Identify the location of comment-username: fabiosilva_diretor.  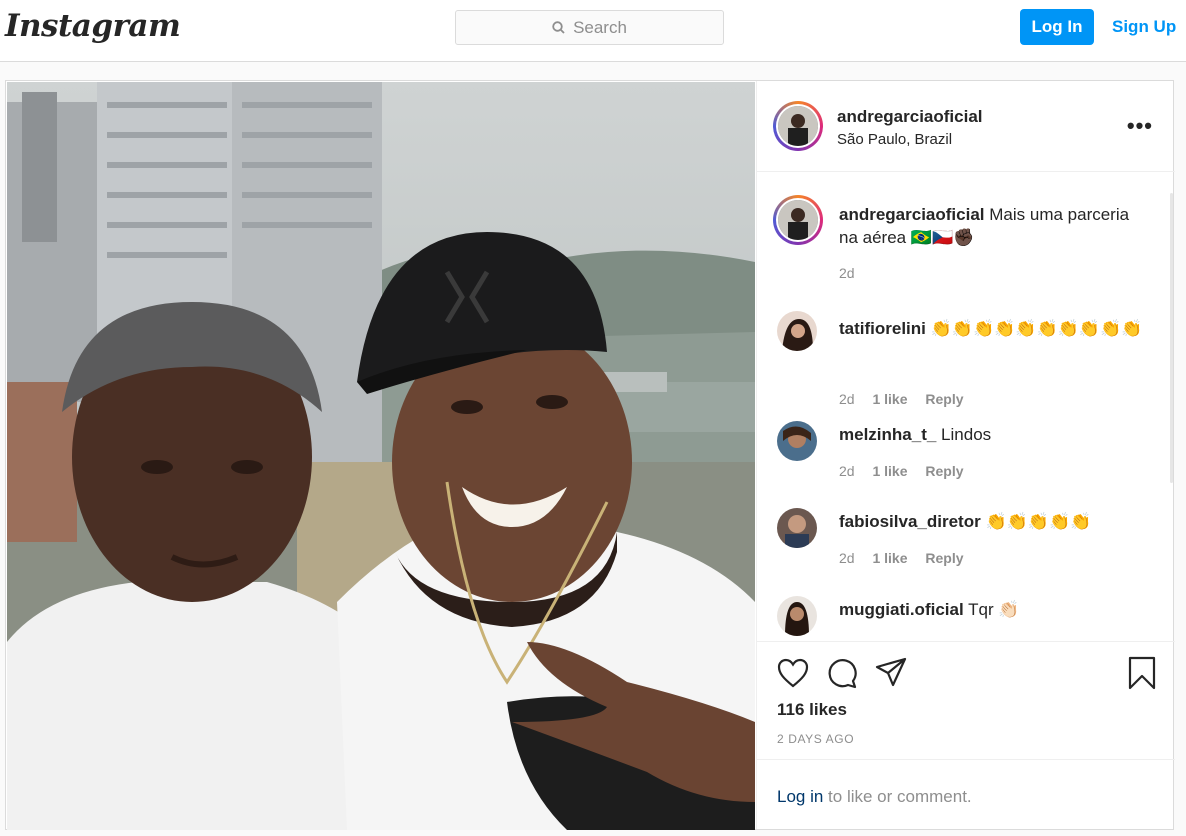
(910, 521).